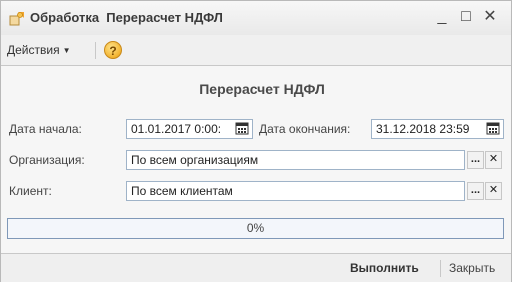 The width and height of the screenshot is (512, 282). I want to click on client-value: По всем клиентам, so click(182, 191).